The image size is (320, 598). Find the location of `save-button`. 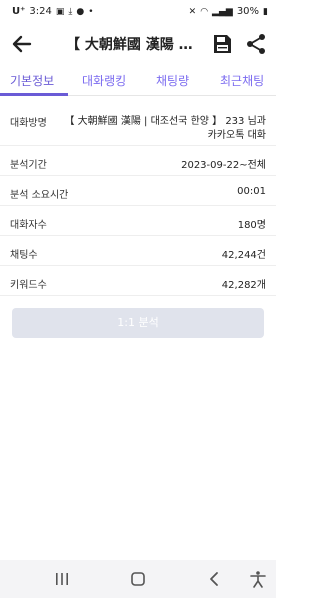

save-button is located at coordinates (222, 44).